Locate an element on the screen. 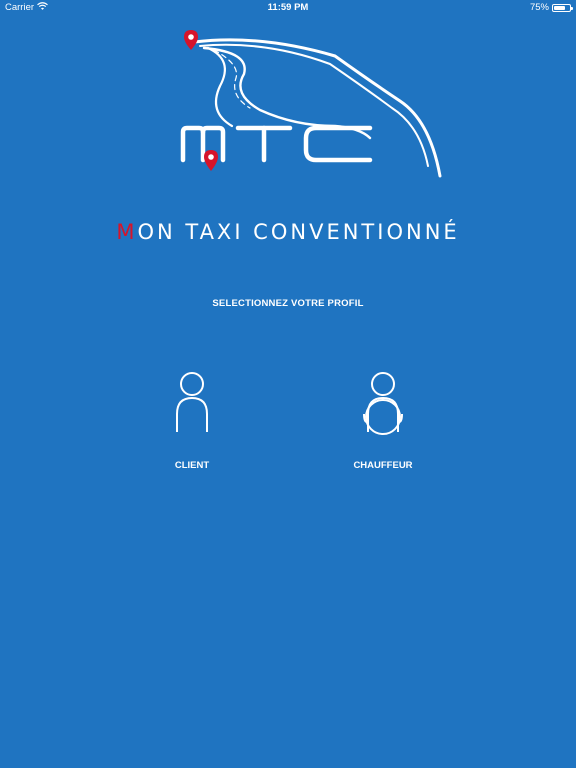 The image size is (576, 768). battery-percent: 75% is located at coordinates (539, 7).